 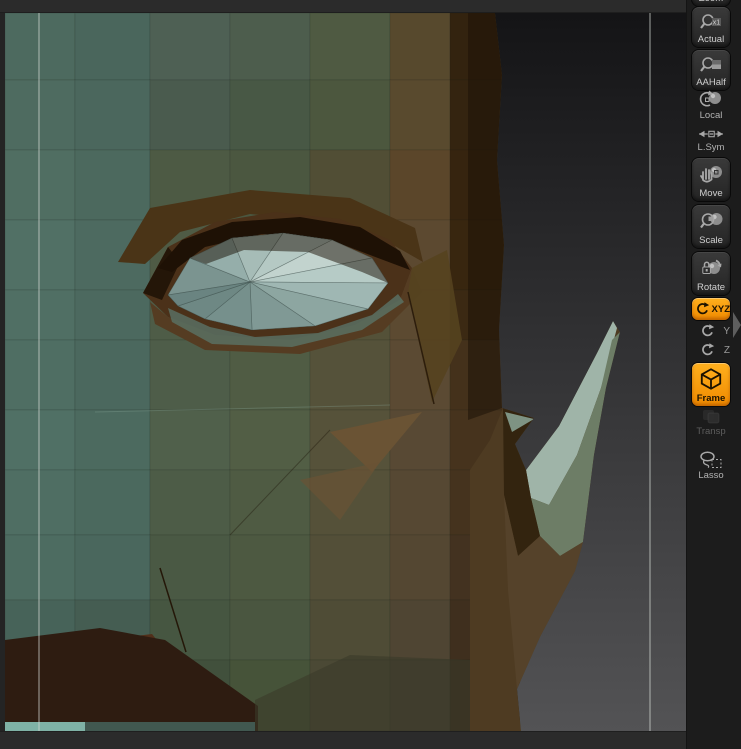 I want to click on scale-sphere-icon, so click(x=711, y=221).